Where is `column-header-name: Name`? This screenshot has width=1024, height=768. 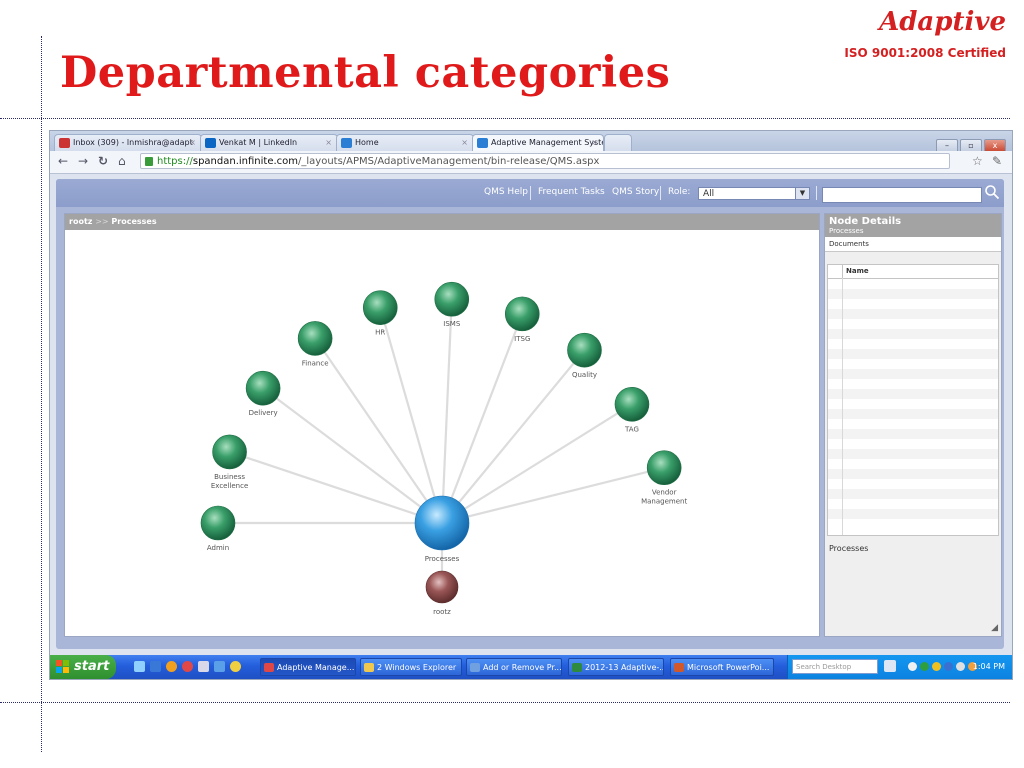
column-header-name: Name is located at coordinates (857, 271).